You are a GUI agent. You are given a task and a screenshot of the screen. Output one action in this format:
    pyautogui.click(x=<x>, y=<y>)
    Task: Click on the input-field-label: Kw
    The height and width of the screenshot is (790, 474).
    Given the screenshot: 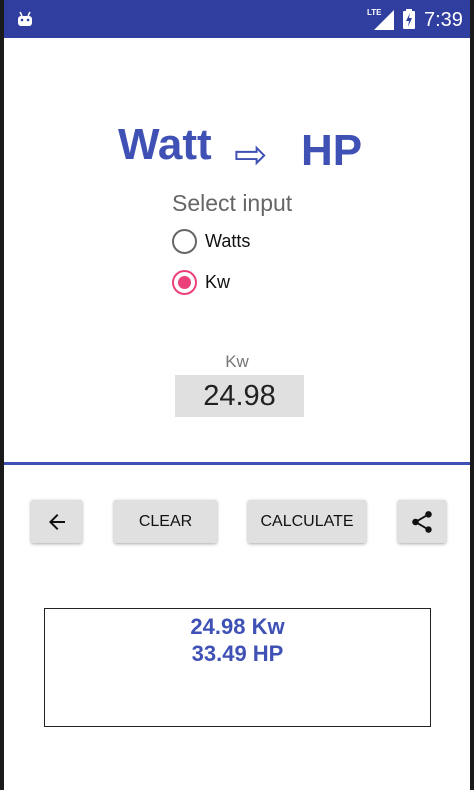 What is the action you would take?
    pyautogui.click(x=237, y=361)
    